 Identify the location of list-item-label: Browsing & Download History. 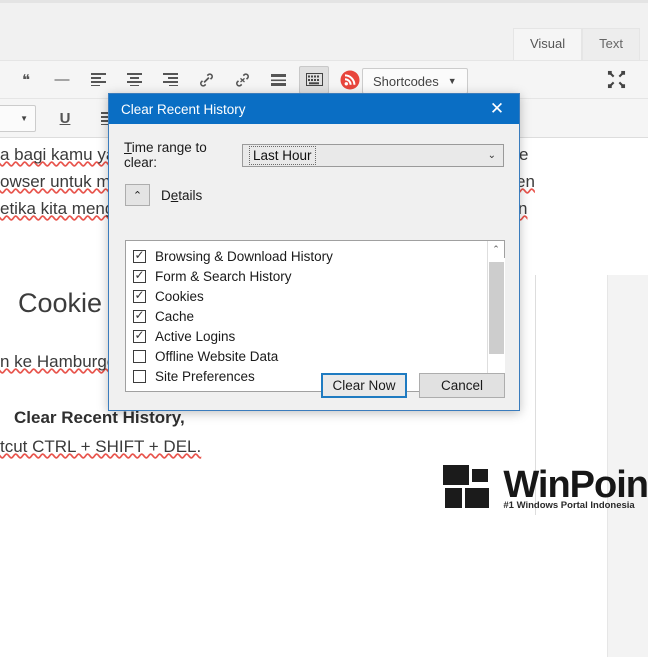
(244, 256).